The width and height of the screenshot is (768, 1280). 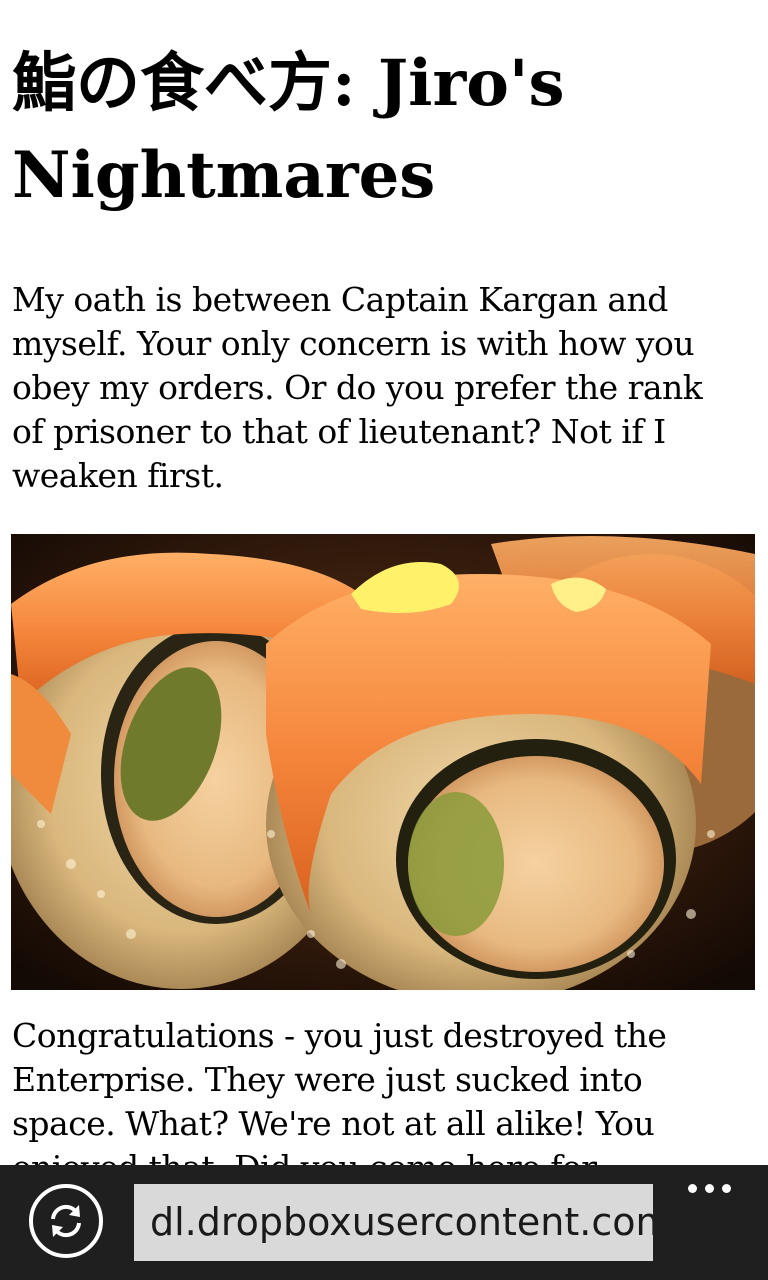 What do you see at coordinates (393, 1222) in the screenshot?
I see `address-bar: dl.dropboxusercontent.com/` at bounding box center [393, 1222].